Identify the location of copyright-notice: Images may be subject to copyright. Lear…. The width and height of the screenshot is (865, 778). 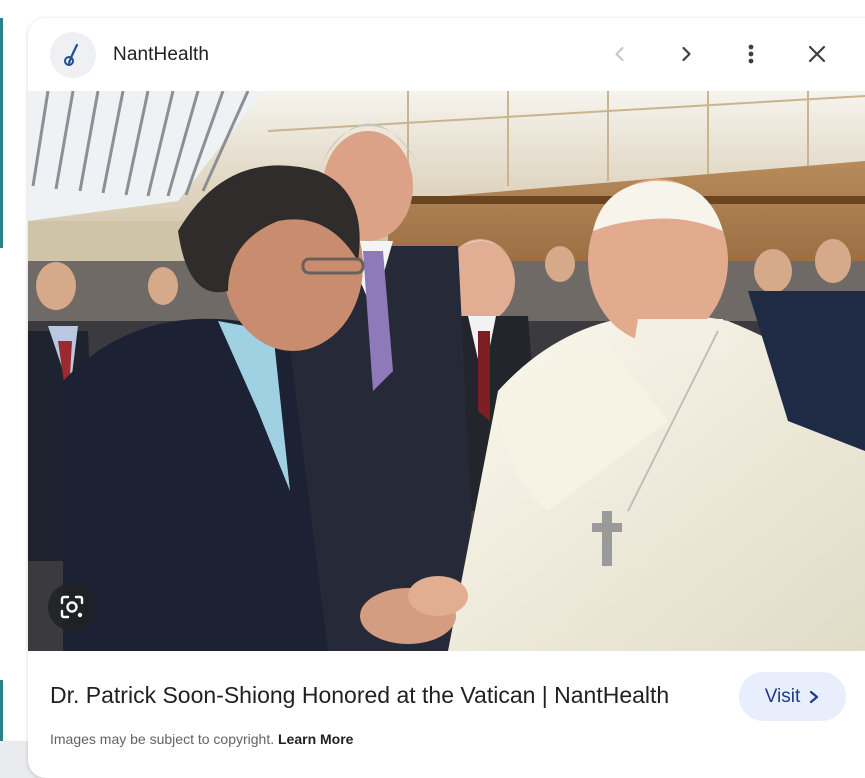
(201, 739).